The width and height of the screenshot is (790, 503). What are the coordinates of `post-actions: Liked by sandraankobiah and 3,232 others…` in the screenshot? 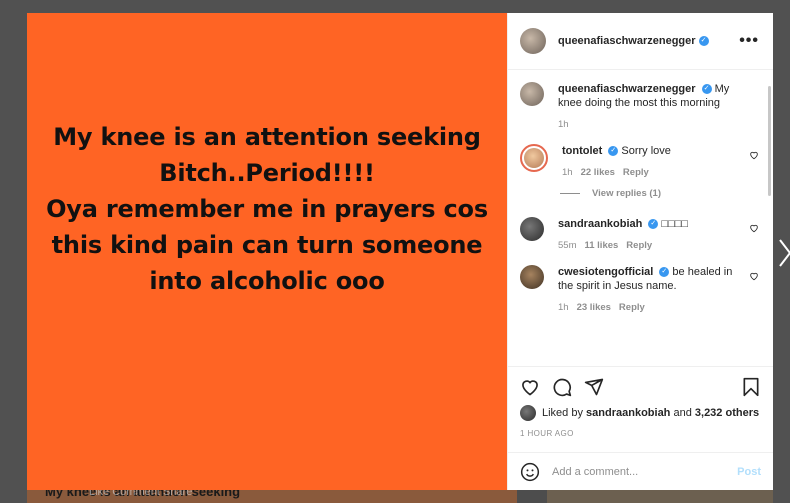 It's located at (640, 409).